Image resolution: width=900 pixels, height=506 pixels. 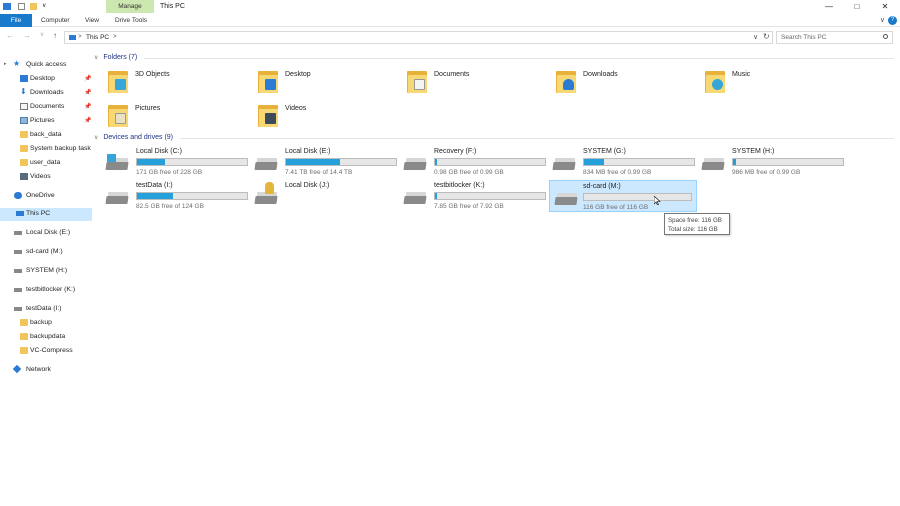 What do you see at coordinates (55, 20) in the screenshot?
I see `tab-computer: Computer` at bounding box center [55, 20].